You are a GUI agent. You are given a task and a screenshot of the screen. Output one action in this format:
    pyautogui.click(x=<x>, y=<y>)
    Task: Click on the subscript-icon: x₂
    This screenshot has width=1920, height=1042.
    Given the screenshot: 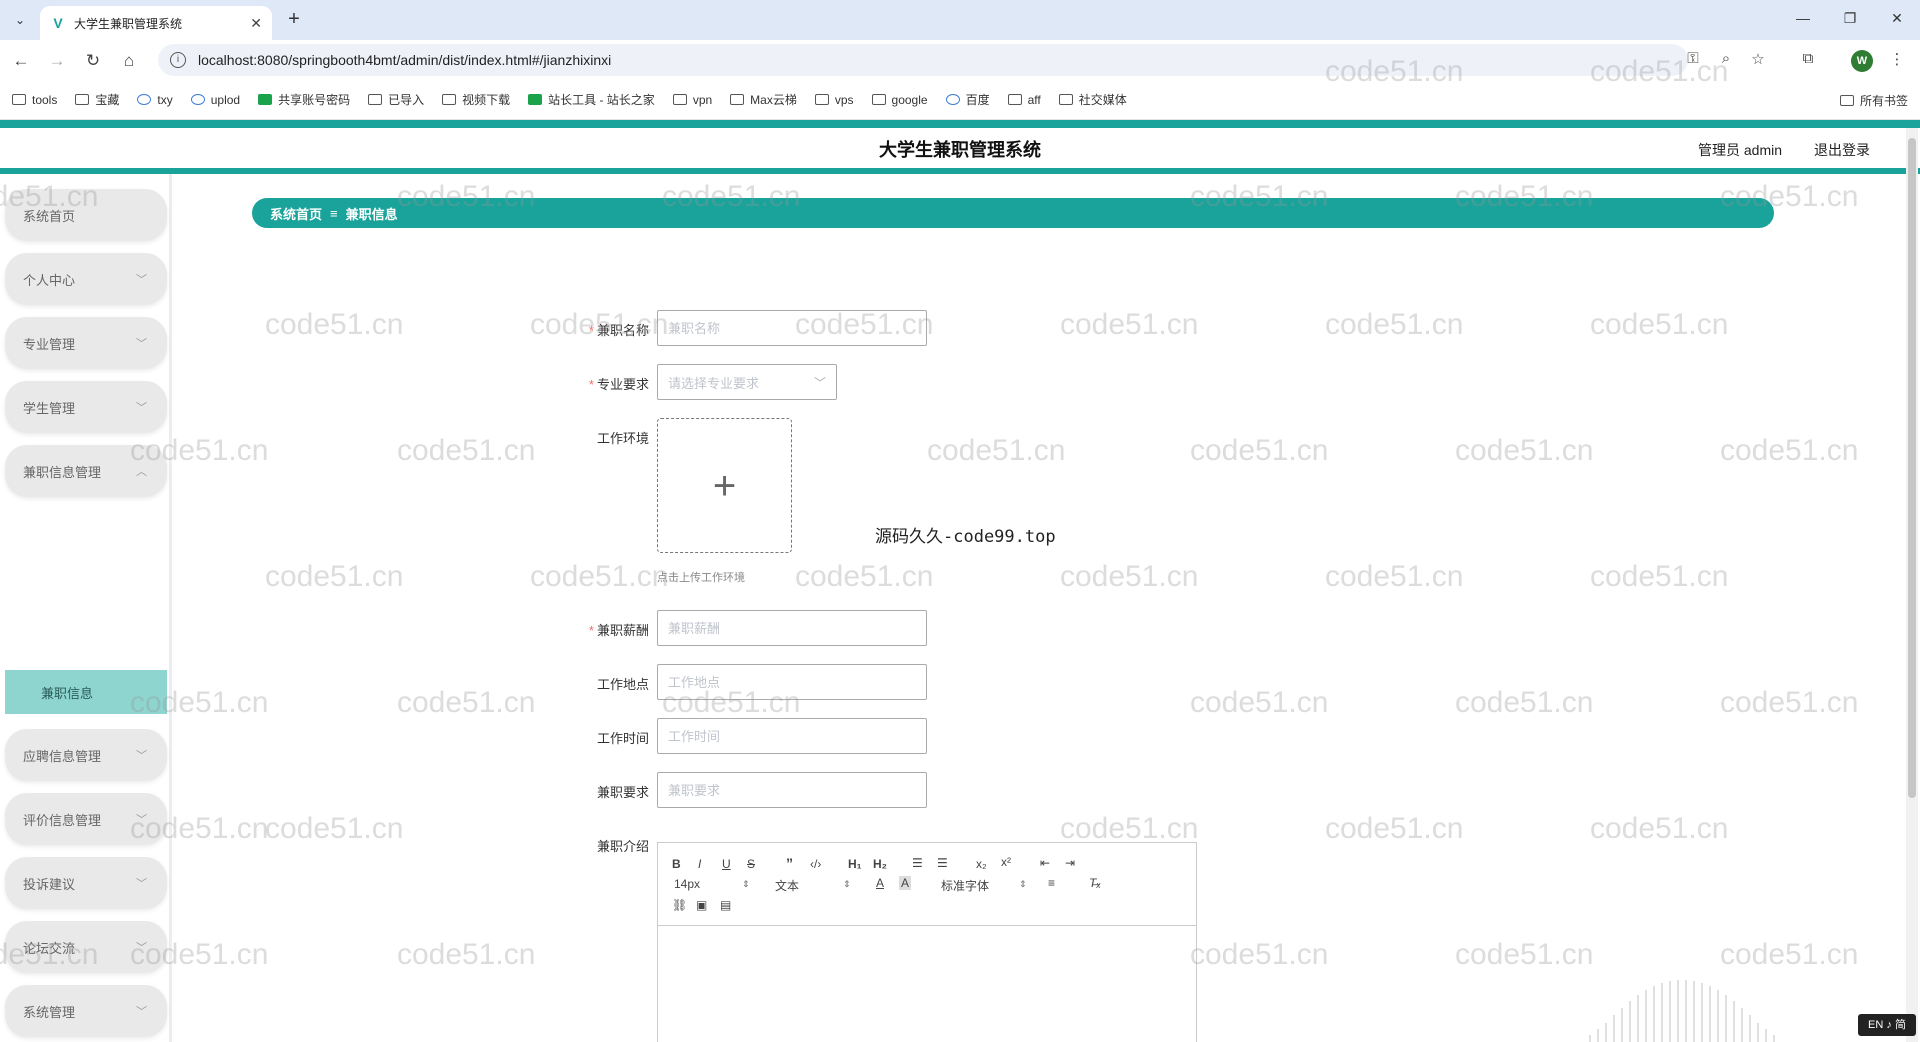 What is the action you would take?
    pyautogui.click(x=981, y=864)
    